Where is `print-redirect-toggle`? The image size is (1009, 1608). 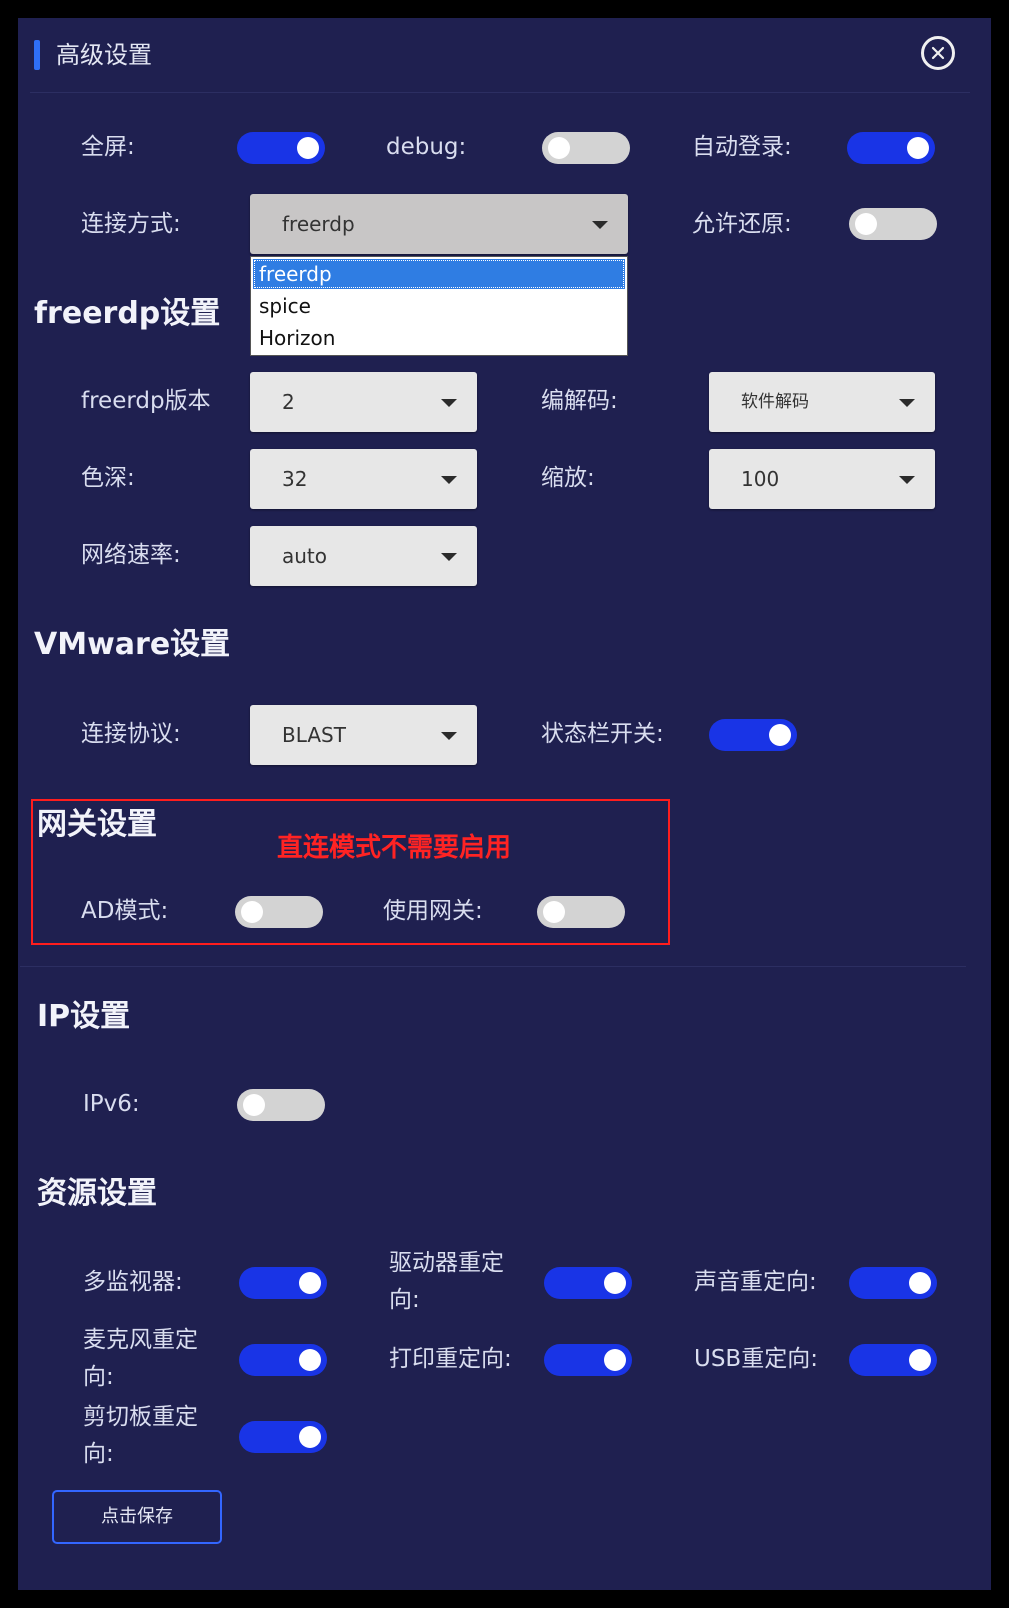
print-redirect-toggle is located at coordinates (588, 1360).